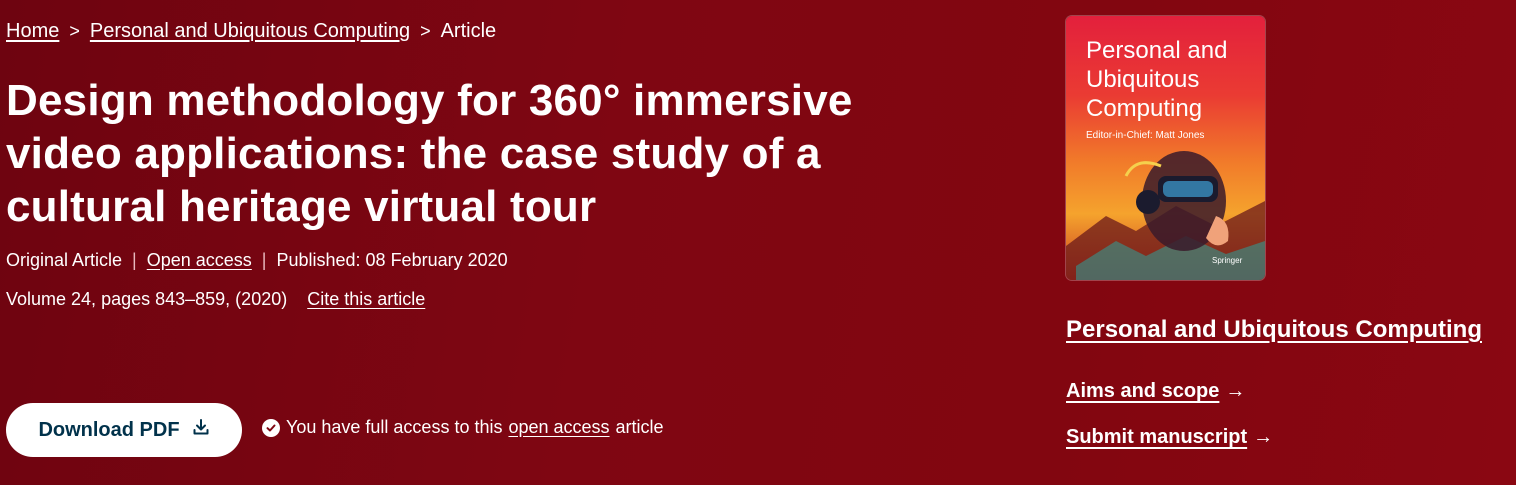 The height and width of the screenshot is (485, 1516). I want to click on download-pdf-button: Download PDF, so click(124, 430).